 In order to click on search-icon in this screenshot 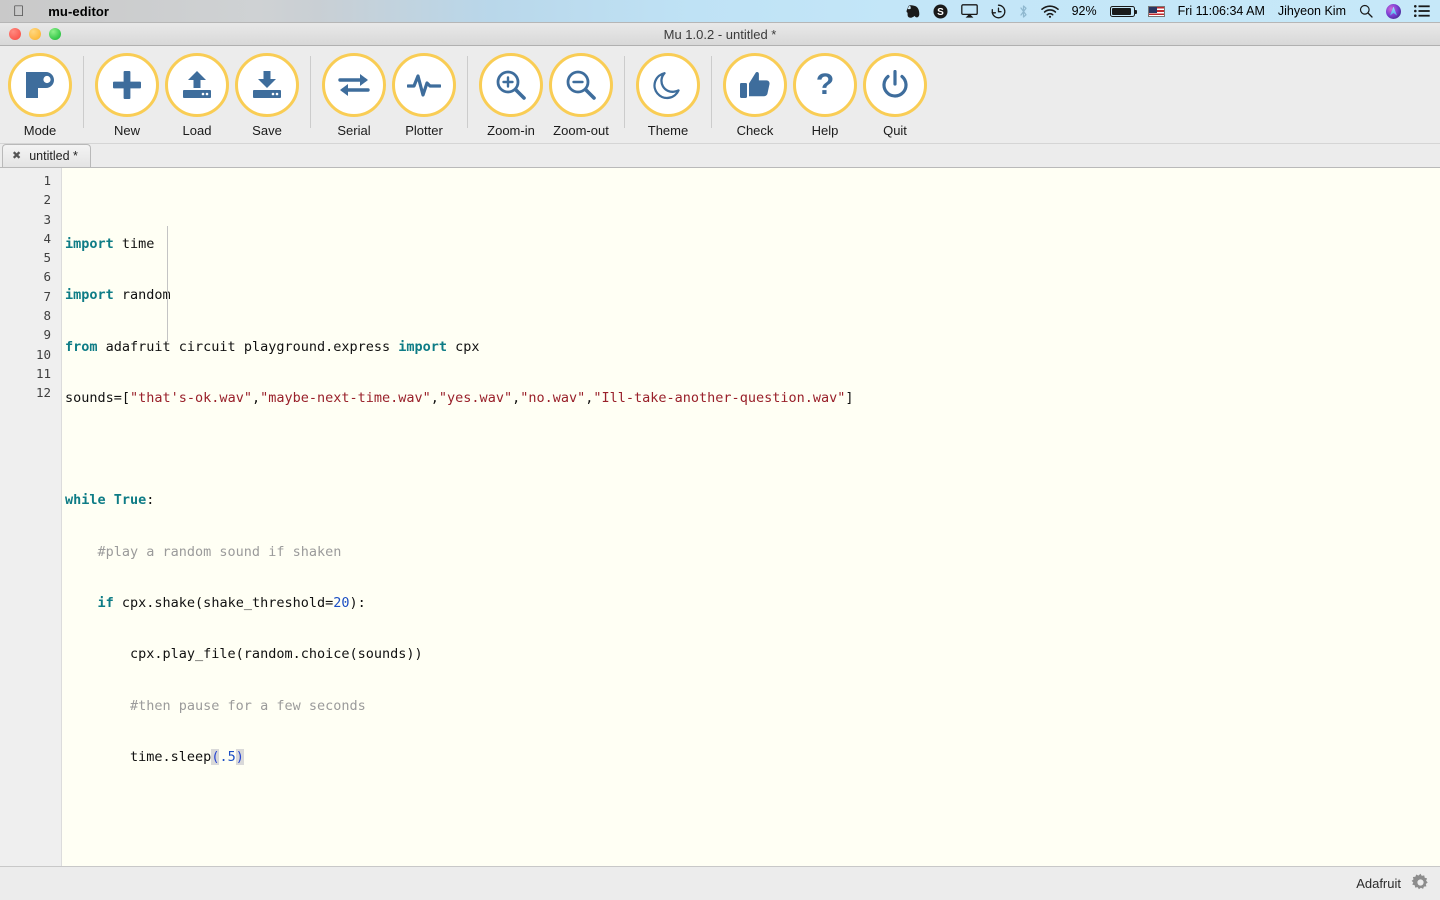, I will do `click(1366, 11)`.